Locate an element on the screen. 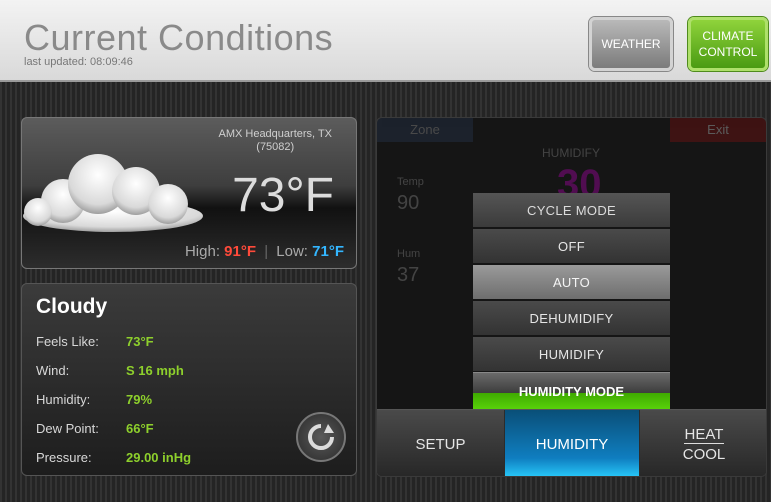  page-title: Current Conditions is located at coordinates (179, 37).